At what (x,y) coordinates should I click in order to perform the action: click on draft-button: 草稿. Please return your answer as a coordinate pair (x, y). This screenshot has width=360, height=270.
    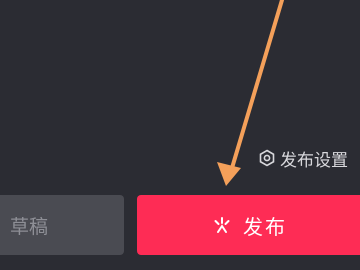
    Looking at the image, I should click on (62, 225).